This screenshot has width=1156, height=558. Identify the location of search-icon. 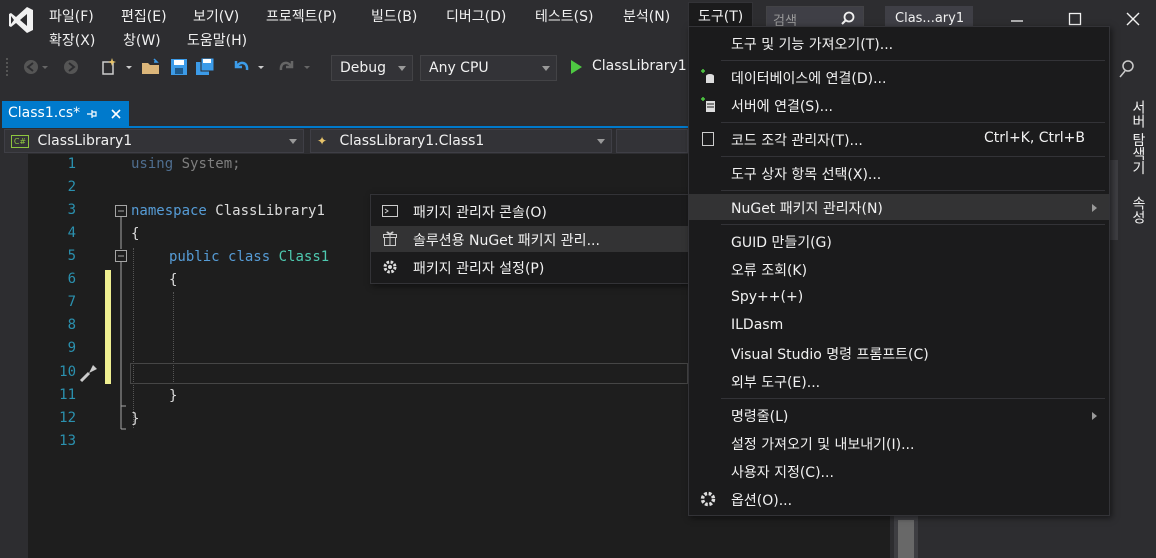
(848, 18).